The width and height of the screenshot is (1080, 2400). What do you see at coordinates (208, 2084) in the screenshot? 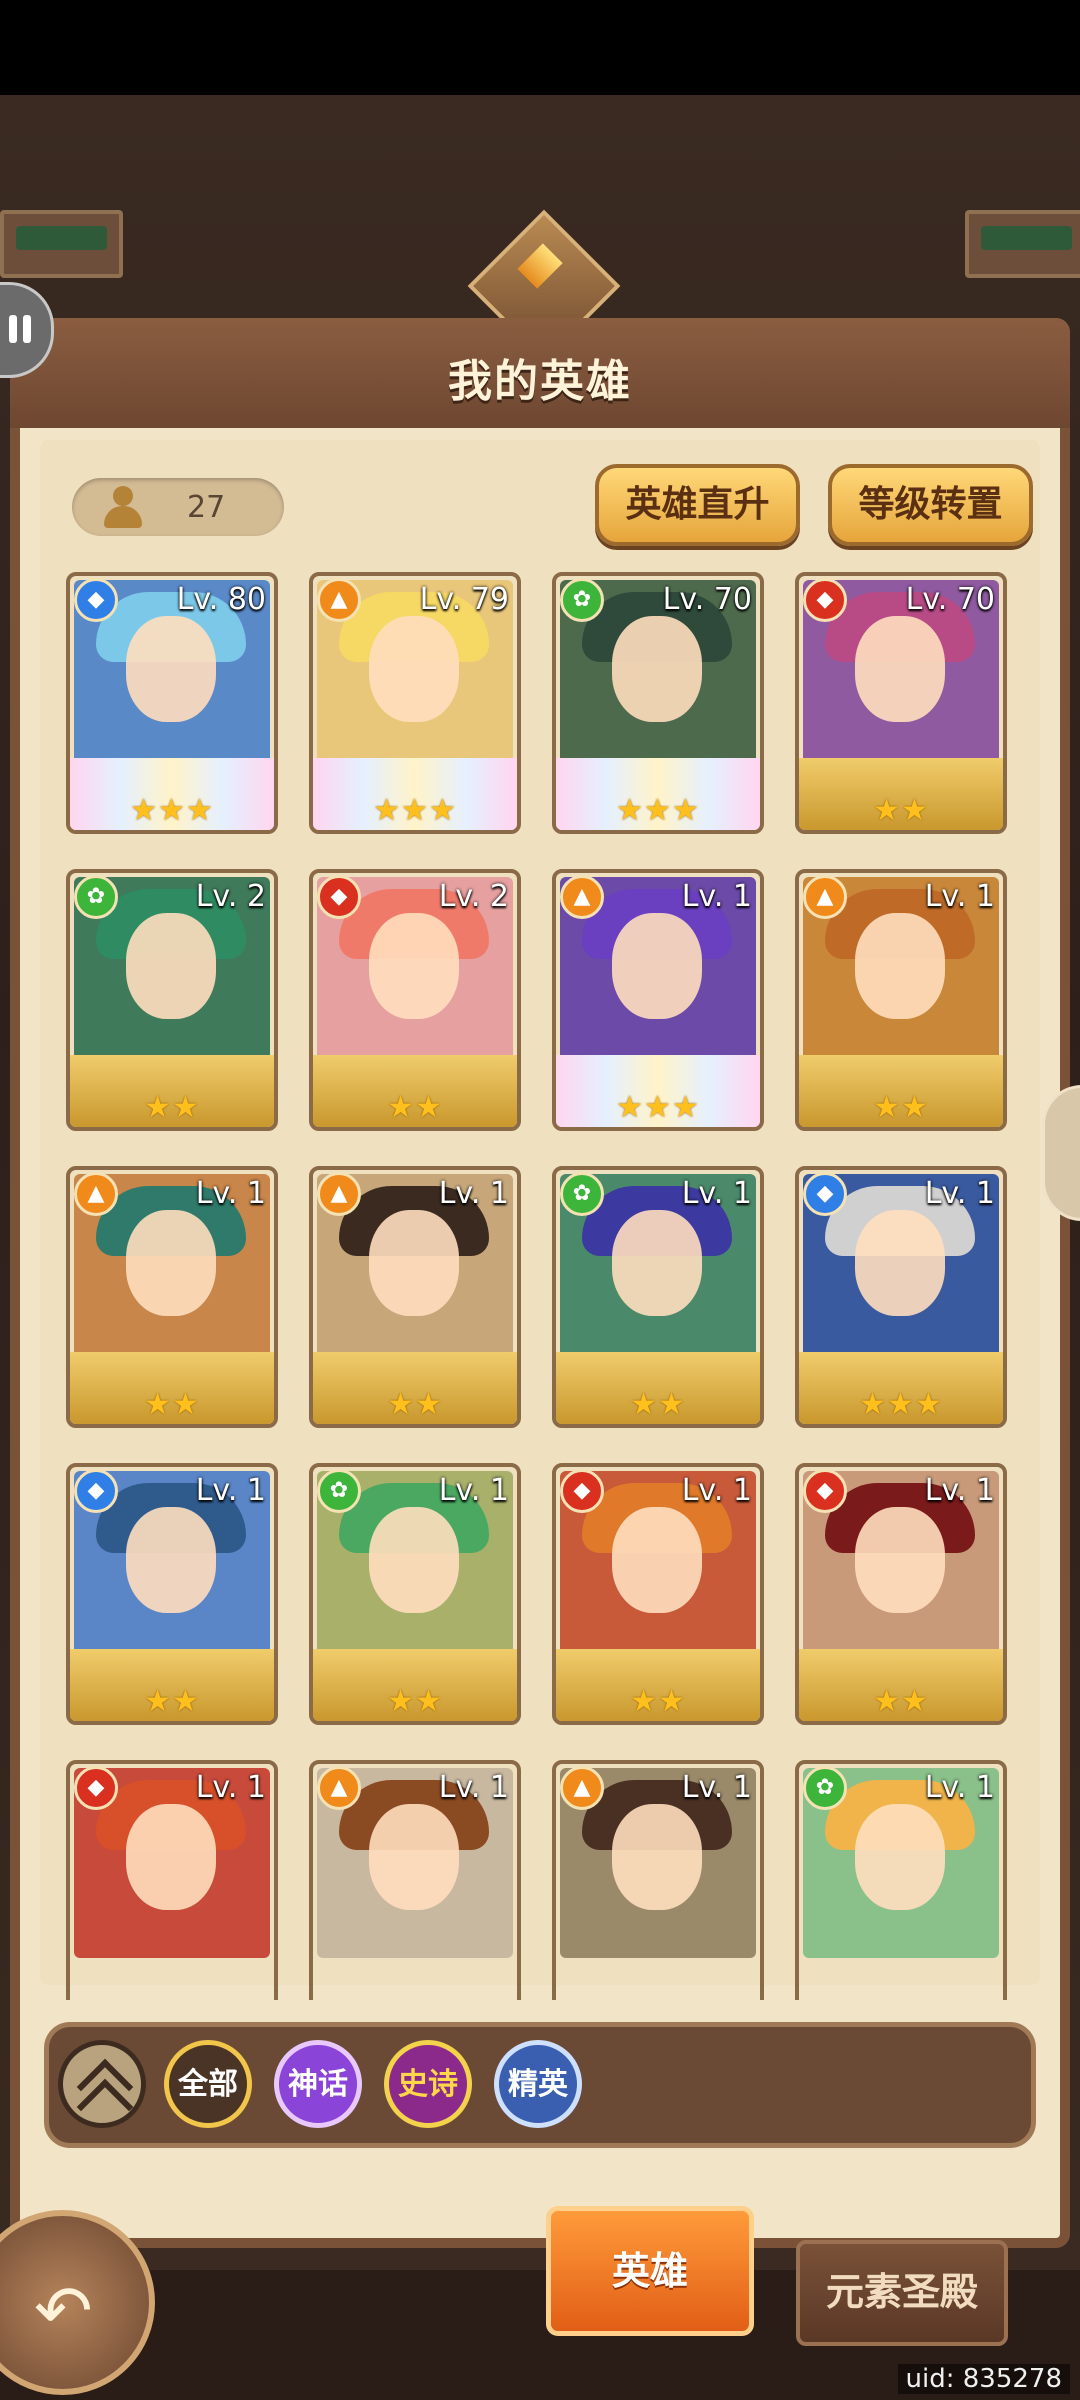
I see `filter-chip: 全部` at bounding box center [208, 2084].